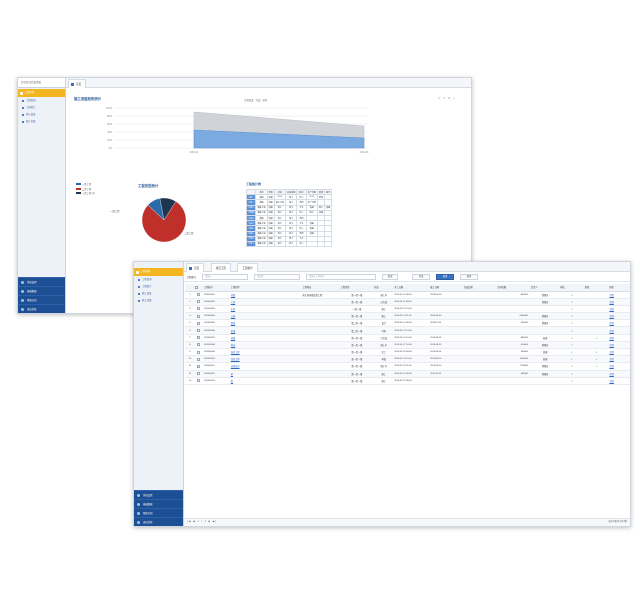 This screenshot has width=640, height=600. Describe the element at coordinates (445, 277) in the screenshot. I see `add-button: 新增` at that location.